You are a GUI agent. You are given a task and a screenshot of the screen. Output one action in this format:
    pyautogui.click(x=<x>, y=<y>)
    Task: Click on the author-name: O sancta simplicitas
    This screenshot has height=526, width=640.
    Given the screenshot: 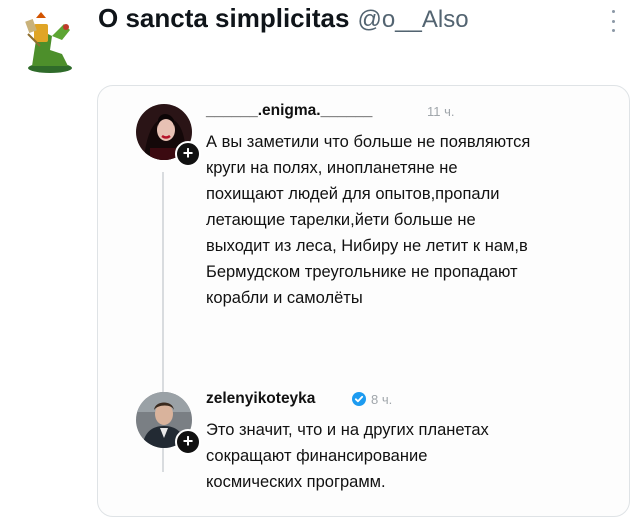 What is the action you would take?
    pyautogui.click(x=223, y=18)
    